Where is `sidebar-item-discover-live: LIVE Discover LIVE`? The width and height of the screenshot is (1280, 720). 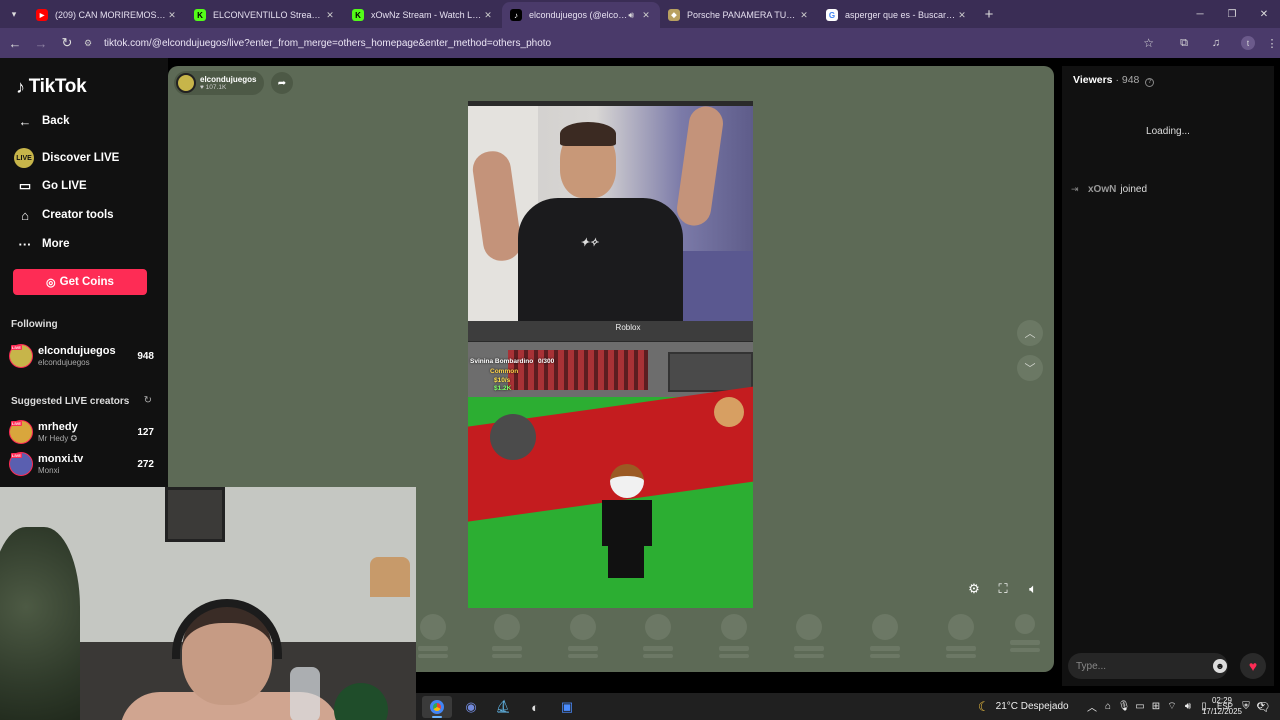
sidebar-item-discover-live: LIVE Discover LIVE is located at coordinates (66, 158).